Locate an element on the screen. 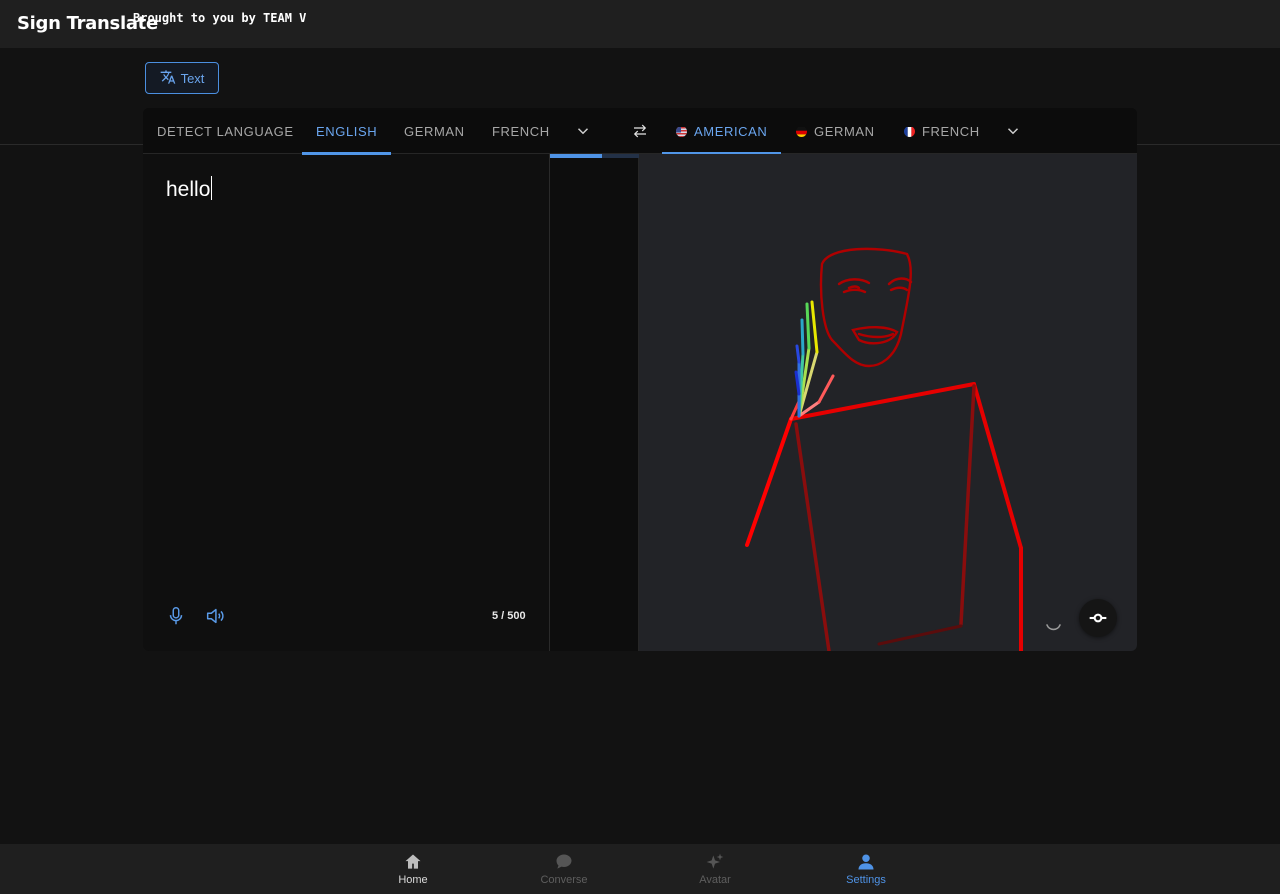 This screenshot has width=1280, height=894. pose-viewer-toggle-button is located at coordinates (1098, 618).